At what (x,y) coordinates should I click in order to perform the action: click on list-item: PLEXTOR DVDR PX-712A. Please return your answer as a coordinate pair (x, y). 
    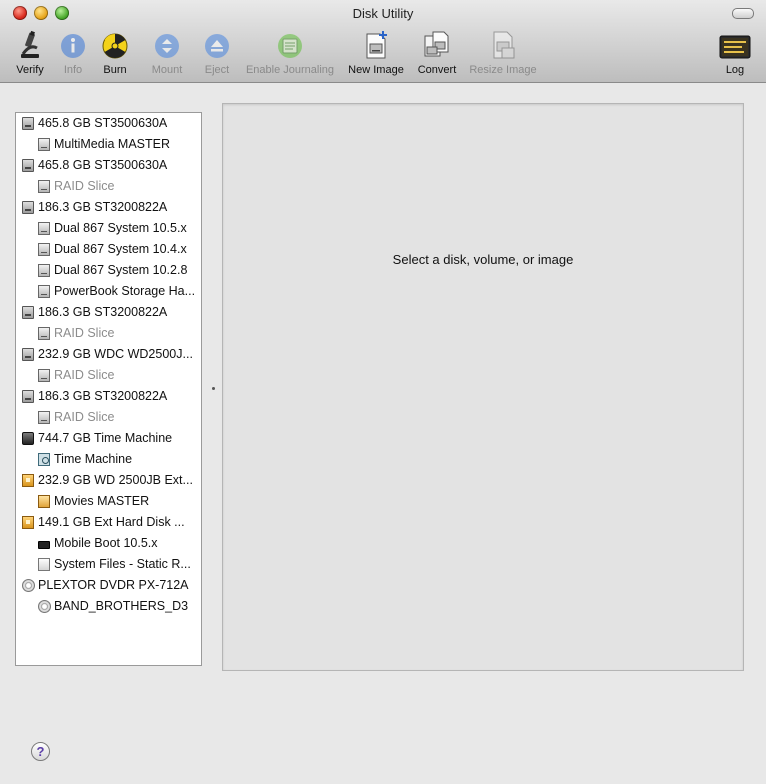
    Looking at the image, I should click on (108, 585).